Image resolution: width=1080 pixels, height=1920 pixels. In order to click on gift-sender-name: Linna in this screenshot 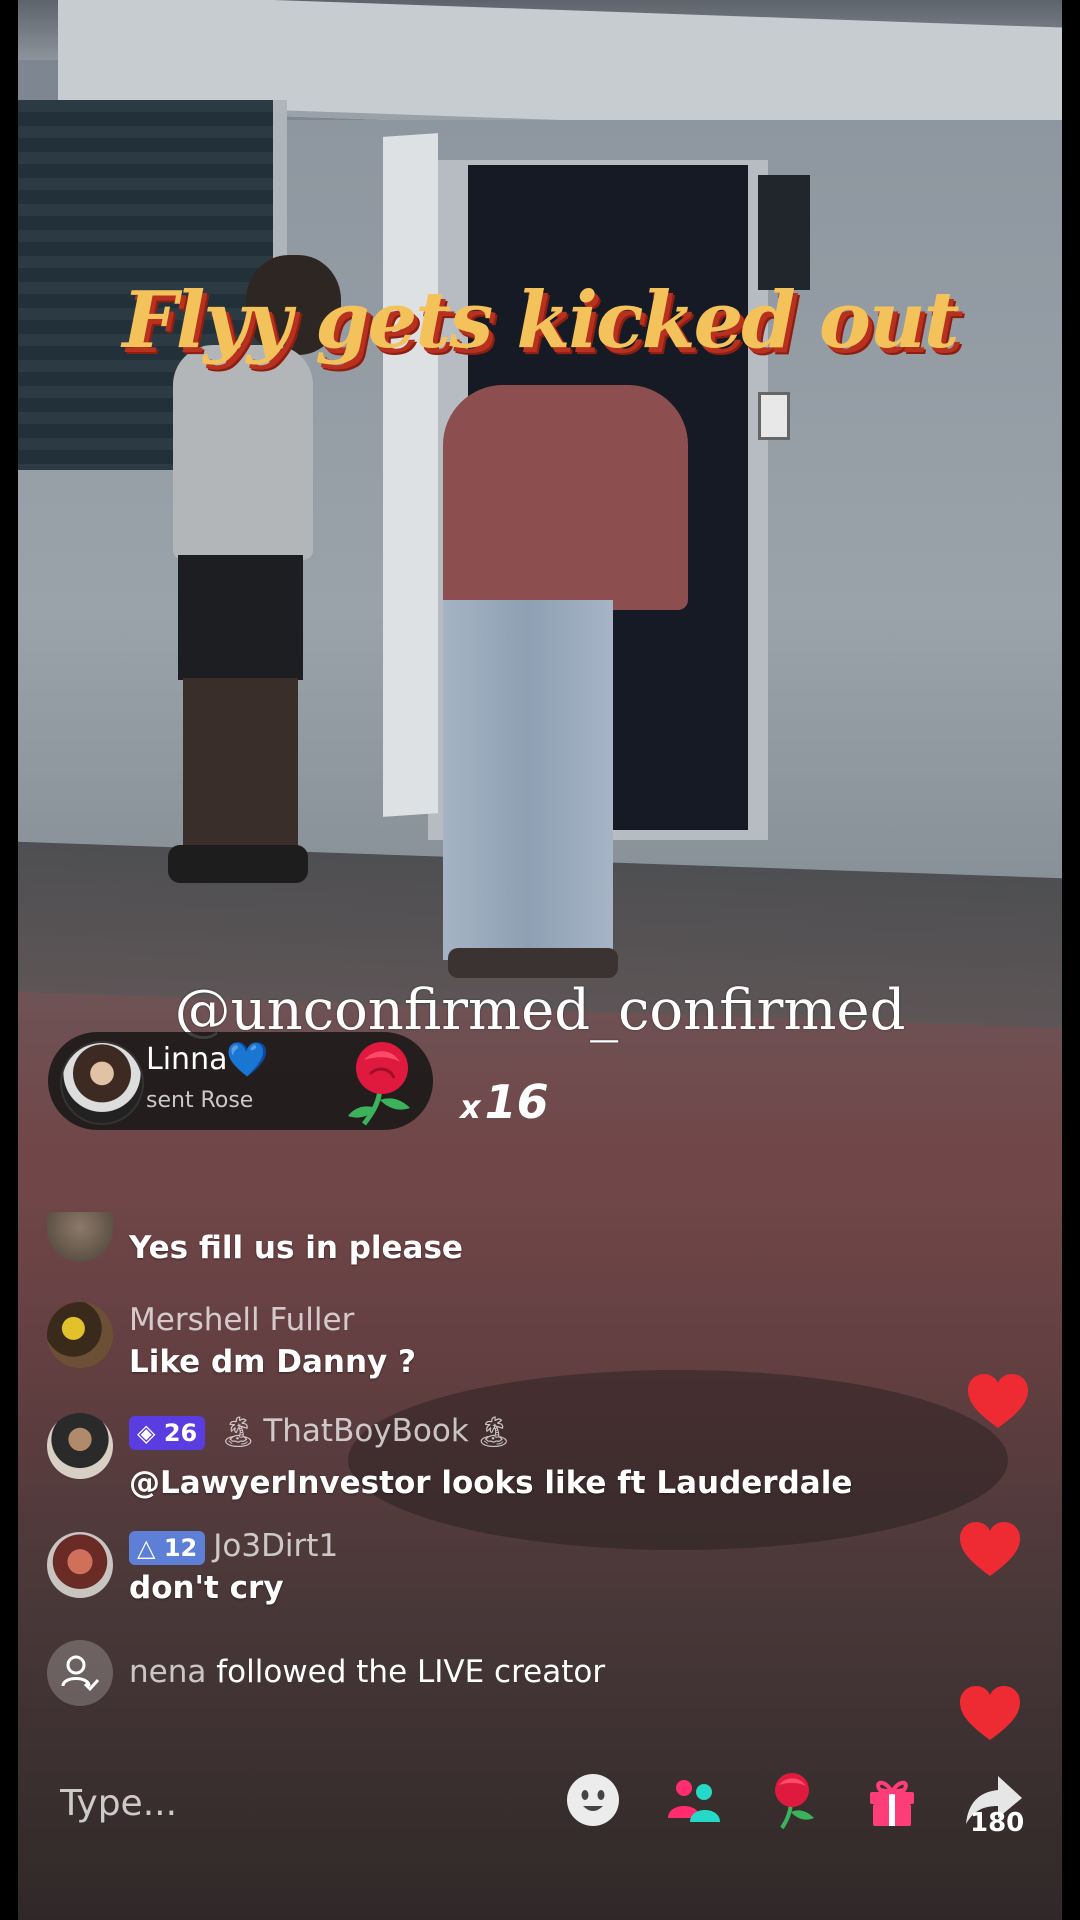, I will do `click(187, 1059)`.